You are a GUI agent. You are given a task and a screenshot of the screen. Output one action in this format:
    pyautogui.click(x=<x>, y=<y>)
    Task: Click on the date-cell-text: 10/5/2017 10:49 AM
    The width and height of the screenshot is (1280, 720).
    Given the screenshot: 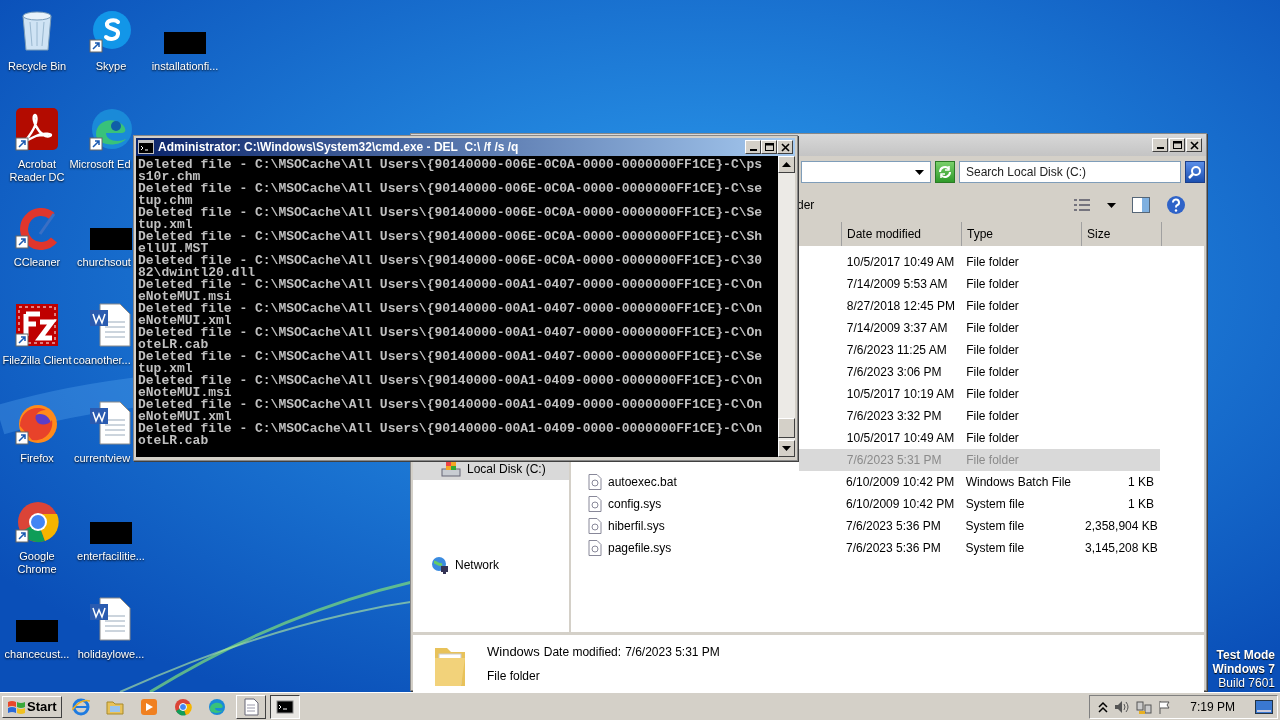 What is the action you would take?
    pyautogui.click(x=900, y=262)
    